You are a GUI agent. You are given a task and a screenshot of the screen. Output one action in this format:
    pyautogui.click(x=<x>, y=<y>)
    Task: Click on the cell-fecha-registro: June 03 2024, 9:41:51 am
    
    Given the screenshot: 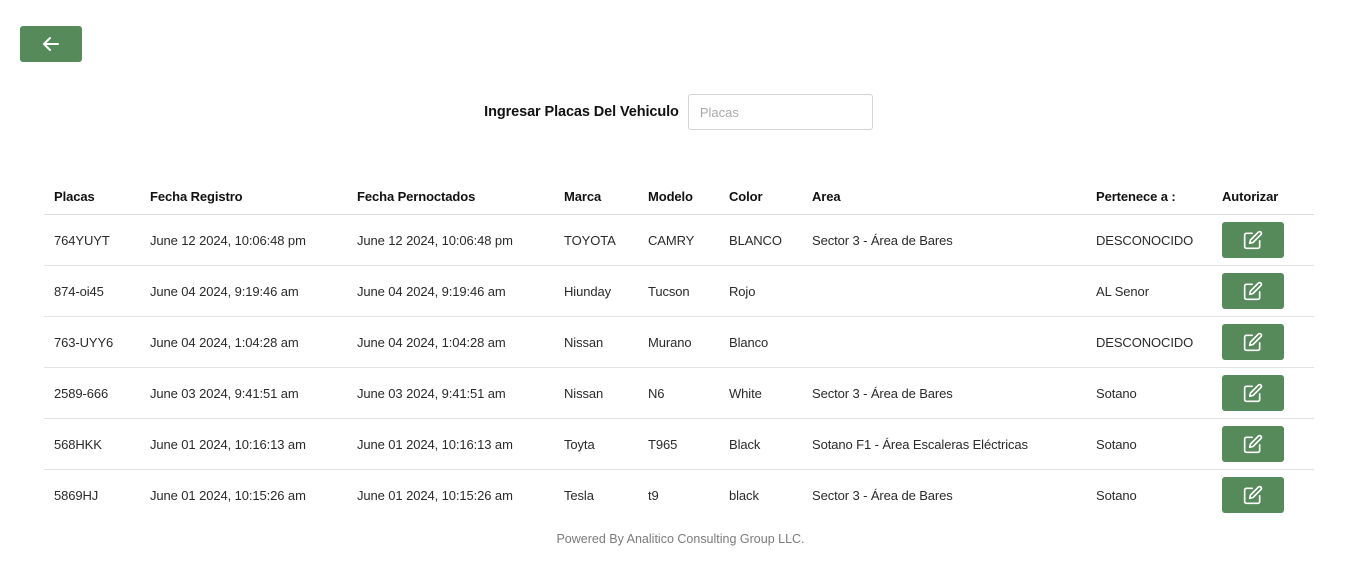 What is the action you would take?
    pyautogui.click(x=243, y=393)
    